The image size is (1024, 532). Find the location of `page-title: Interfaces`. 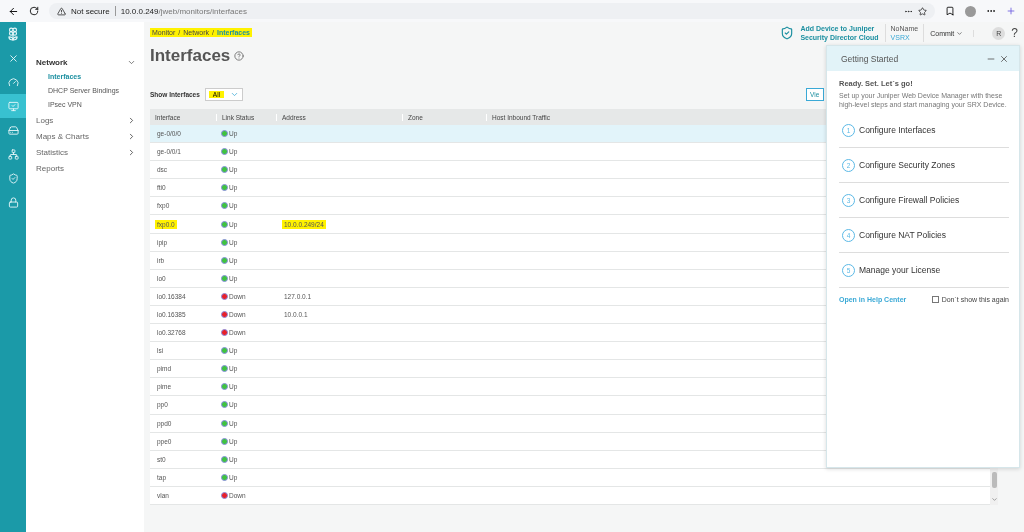

page-title: Interfaces is located at coordinates (190, 56).